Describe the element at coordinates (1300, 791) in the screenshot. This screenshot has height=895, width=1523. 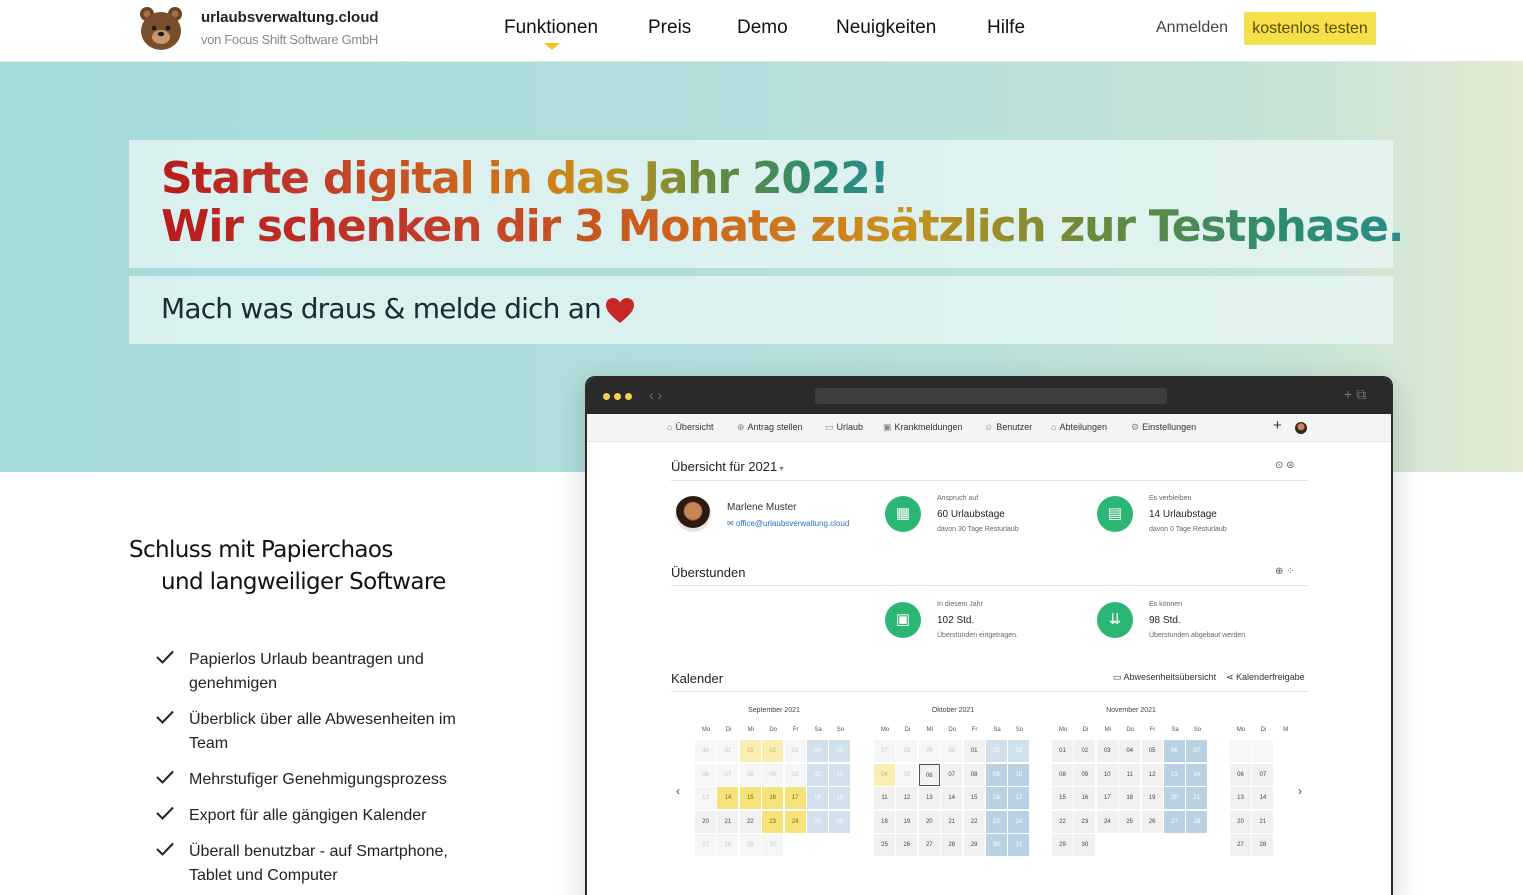
I see `calendar-next-icon: ›` at that location.